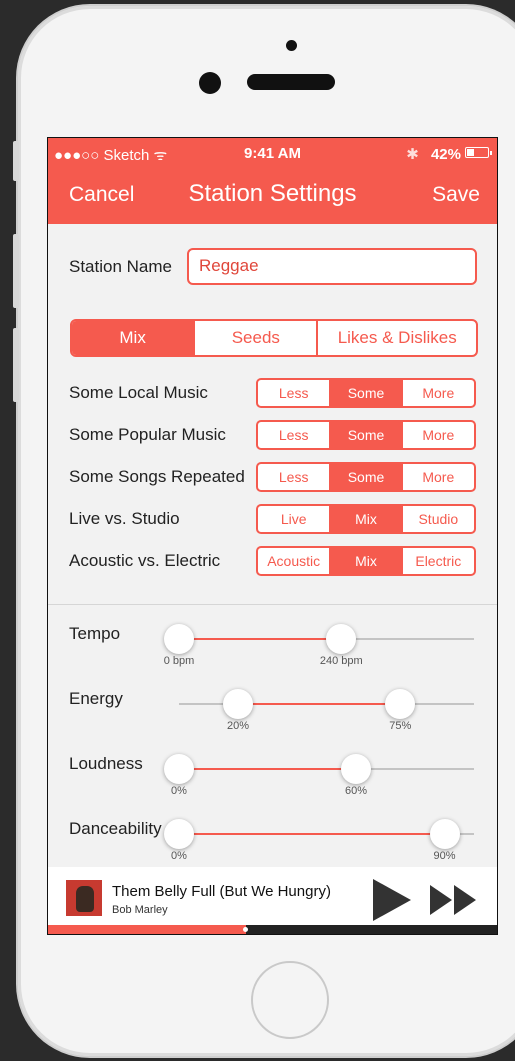 The height and width of the screenshot is (1061, 515). Describe the element at coordinates (291, 82) in the screenshot. I see `earpiece-speaker` at that location.